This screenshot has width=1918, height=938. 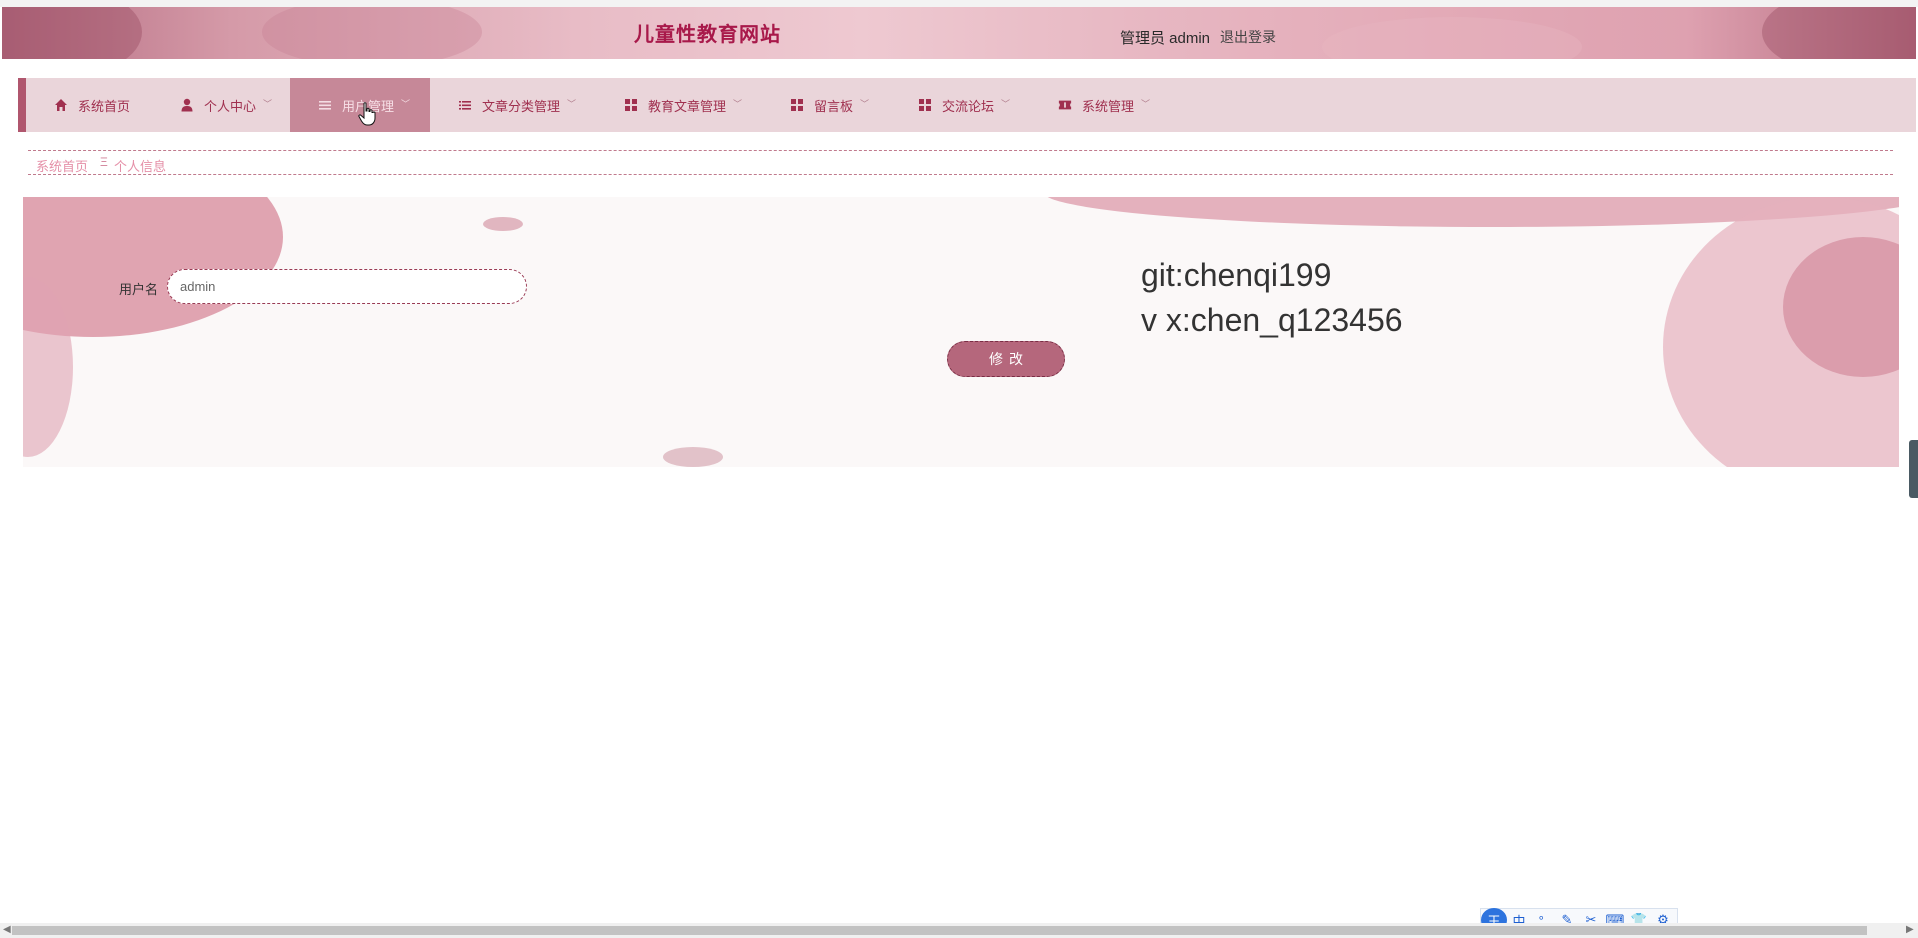 I want to click on nav-item-label: 交流论坛, so click(x=968, y=106).